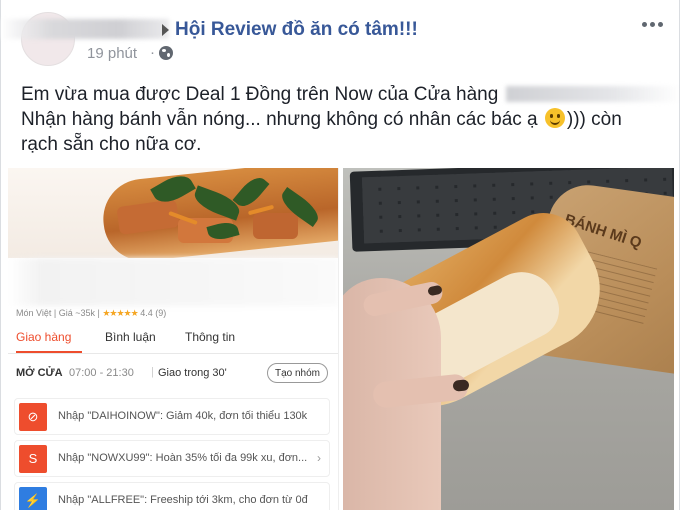 This screenshot has width=680, height=510. Describe the element at coordinates (319, 458) in the screenshot. I see `chevron-right-icon: ›` at that location.